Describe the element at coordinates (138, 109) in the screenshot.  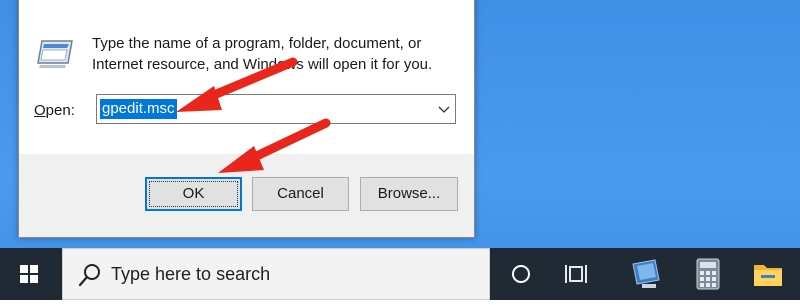
I see `open-input-value: gpedit.msc` at that location.